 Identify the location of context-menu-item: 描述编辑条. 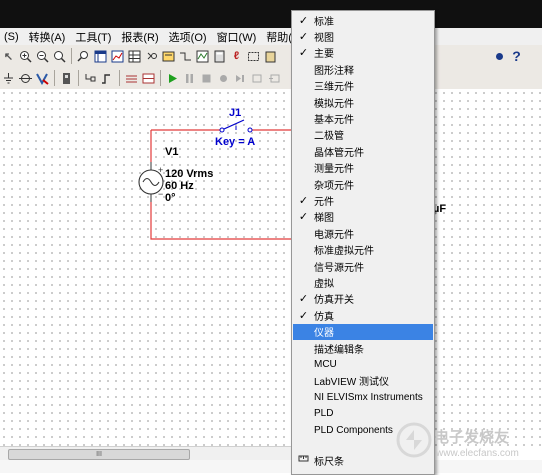
(363, 348).